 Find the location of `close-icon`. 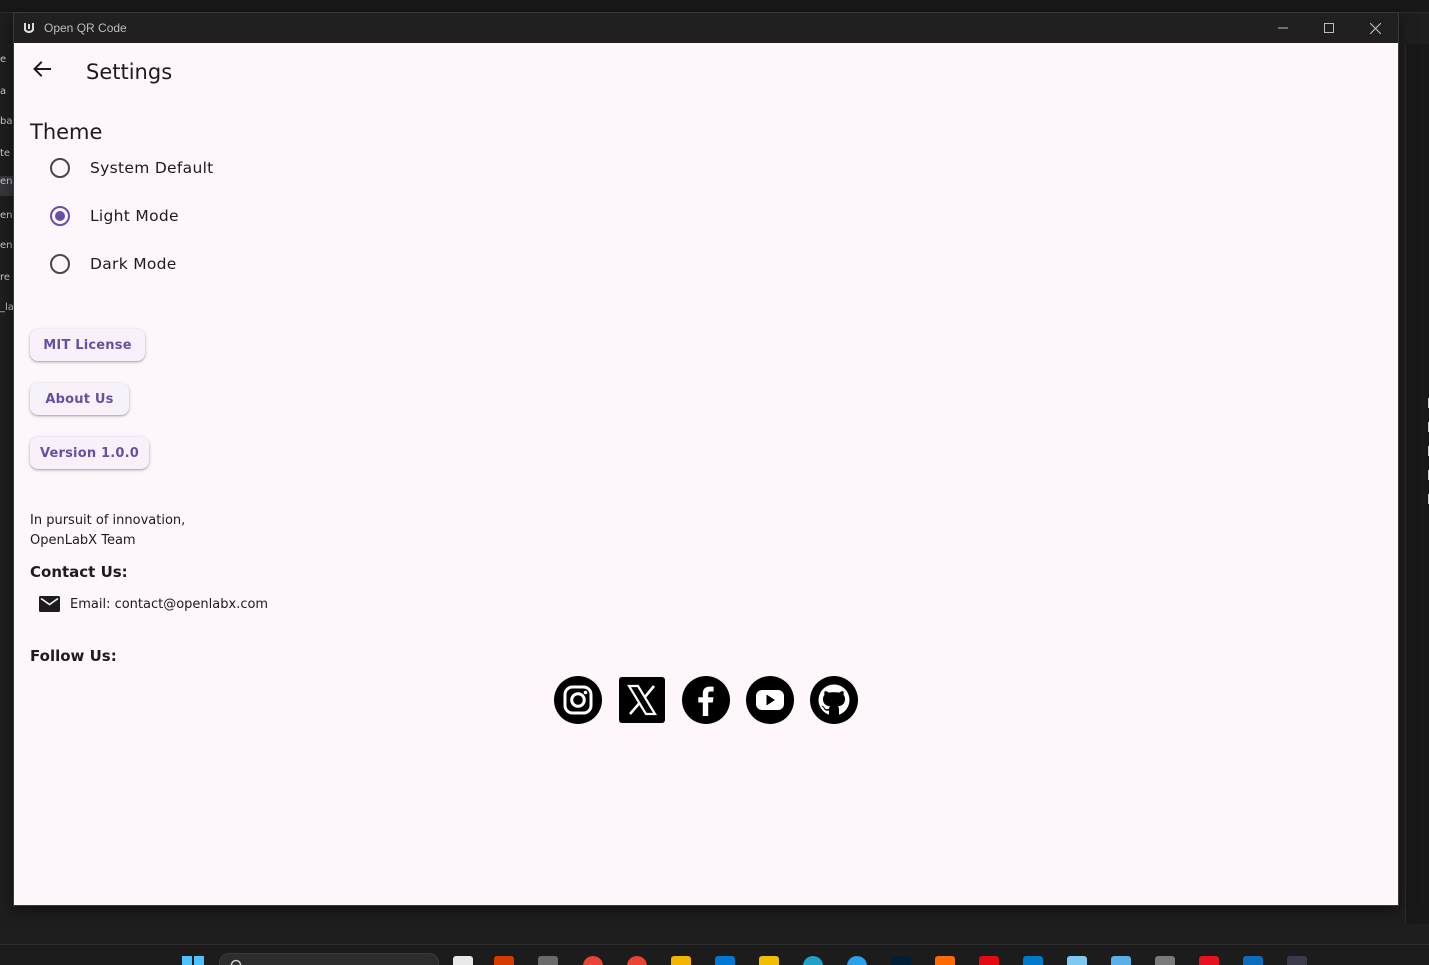

close-icon is located at coordinates (1375, 28).